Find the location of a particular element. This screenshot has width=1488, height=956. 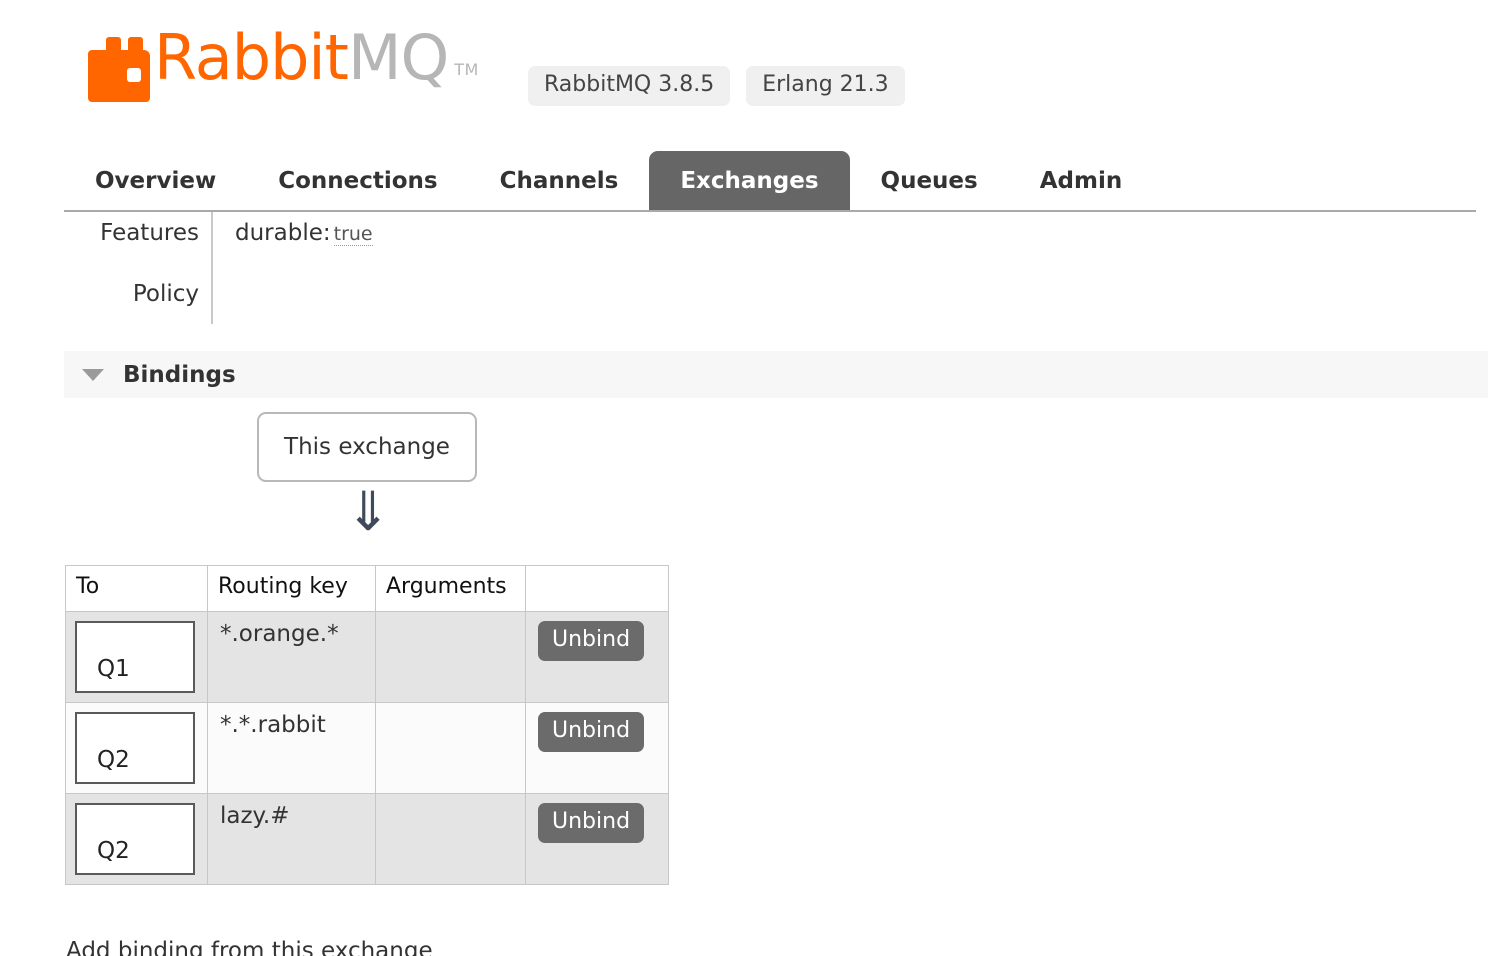

tab-overview: Overview is located at coordinates (155, 180).